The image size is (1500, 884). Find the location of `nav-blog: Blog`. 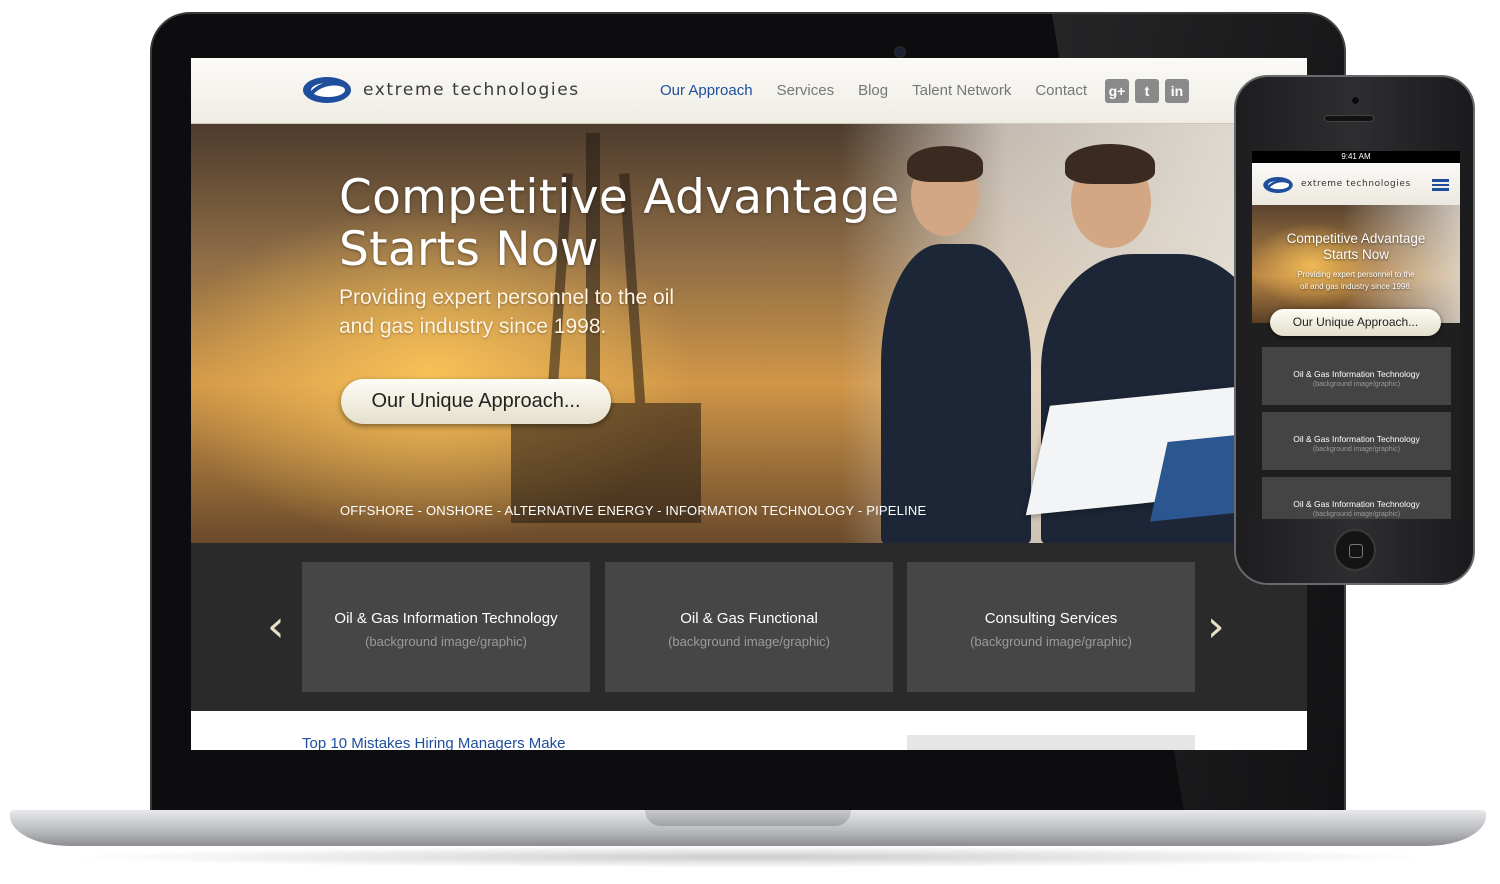

nav-blog: Blog is located at coordinates (873, 90).